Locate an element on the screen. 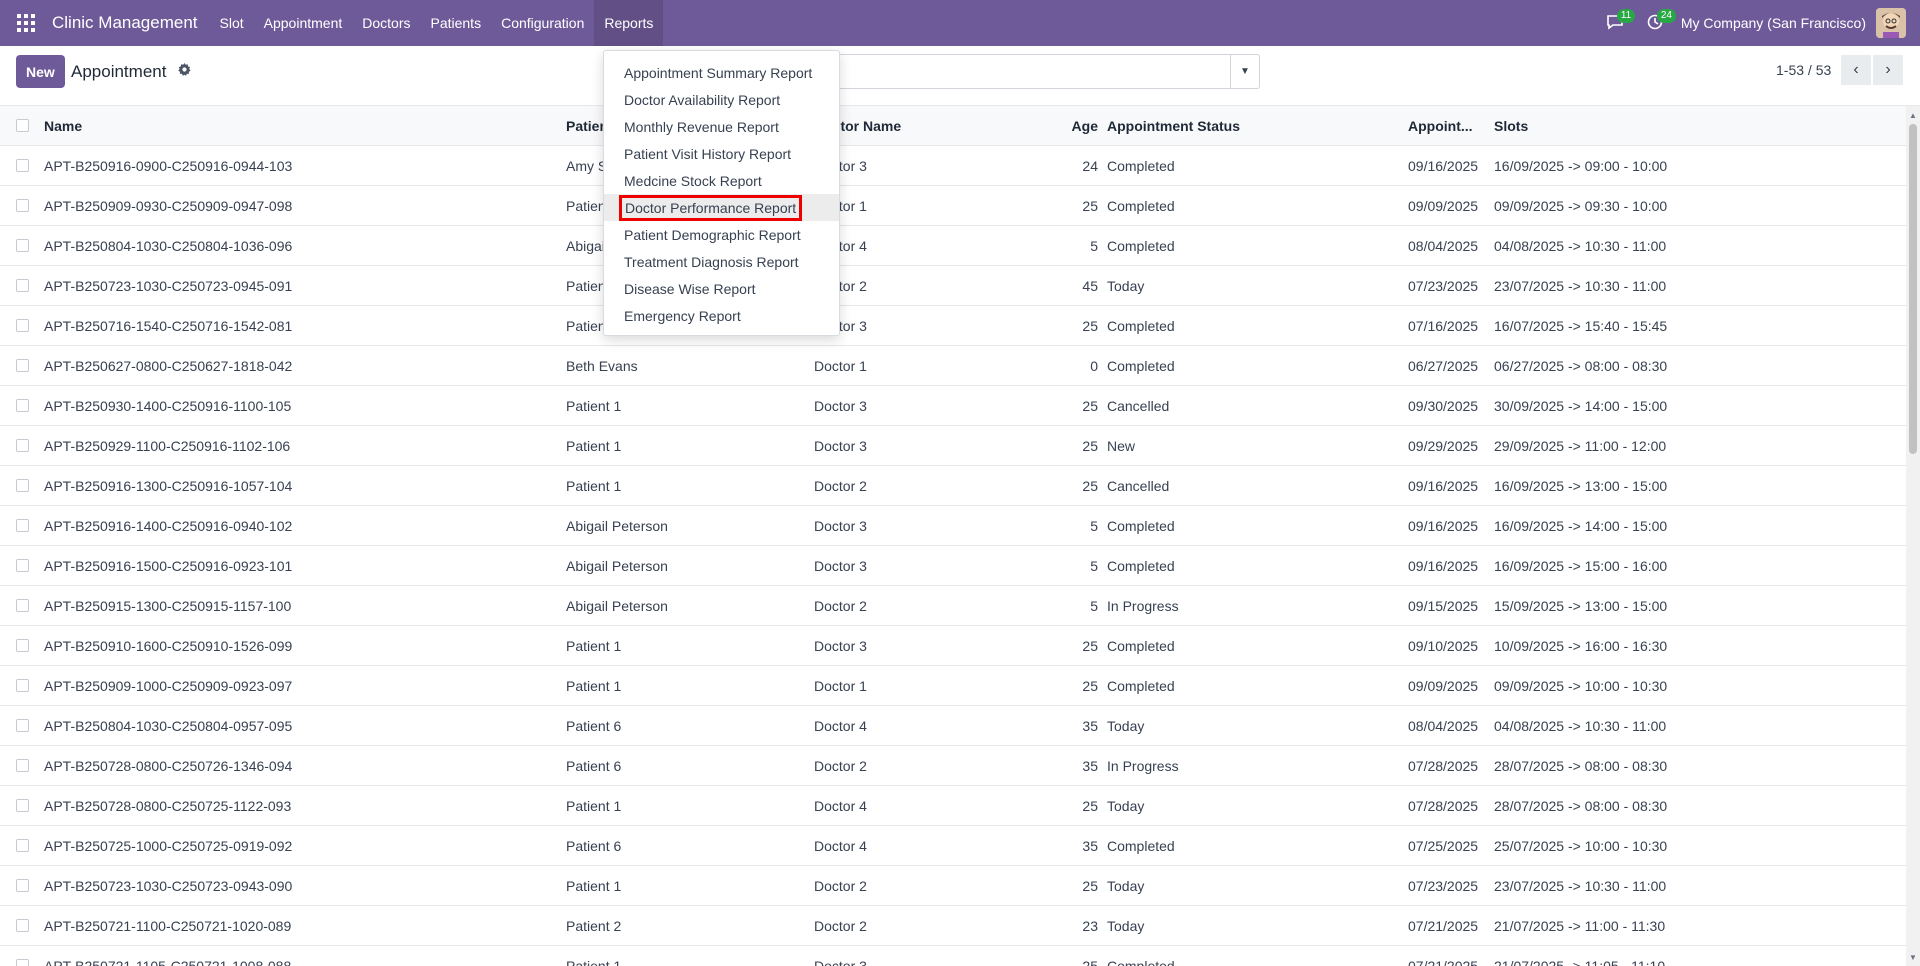  menu-doctors: Doctors is located at coordinates (386, 23).